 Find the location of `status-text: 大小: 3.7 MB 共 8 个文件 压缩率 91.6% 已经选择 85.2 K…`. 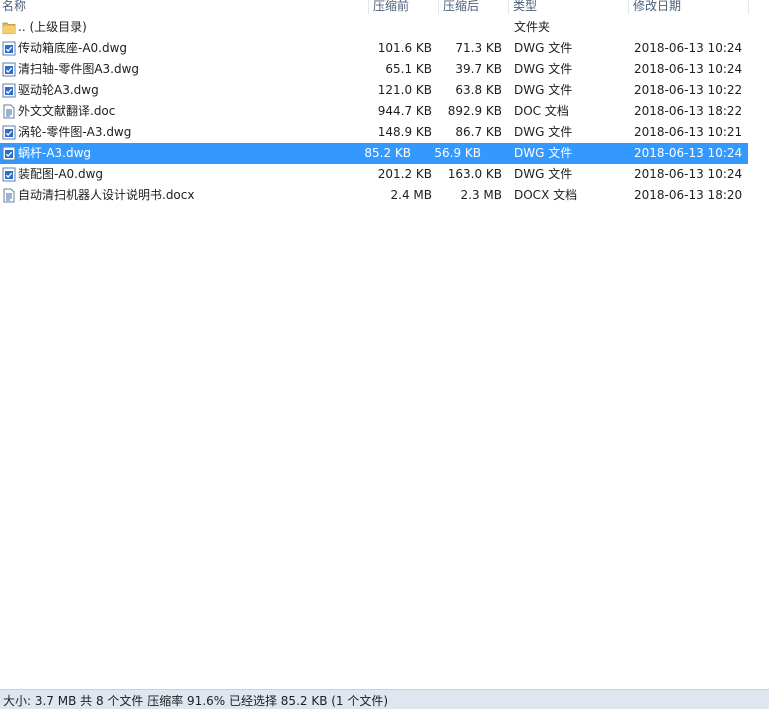

status-text: 大小: 3.7 MB 共 8 个文件 压缩率 91.6% 已经选择 85.2 K… is located at coordinates (196, 701).